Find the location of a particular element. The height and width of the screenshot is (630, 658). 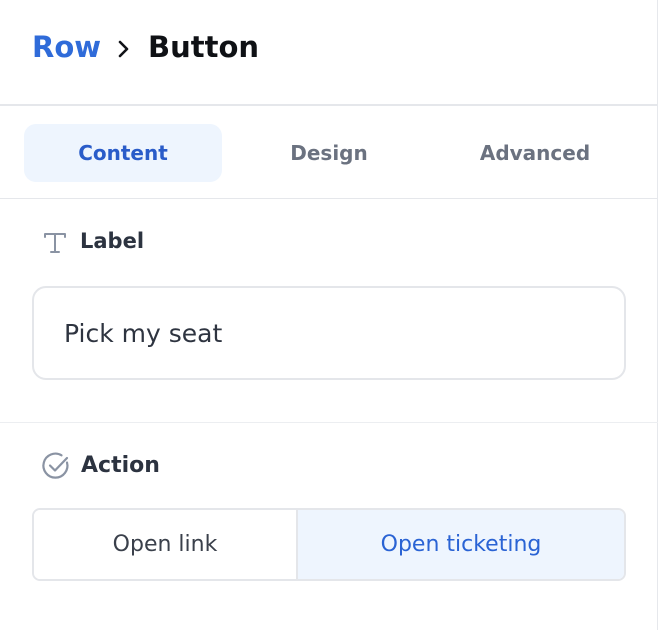

breadcrumb-current: Button is located at coordinates (204, 47).